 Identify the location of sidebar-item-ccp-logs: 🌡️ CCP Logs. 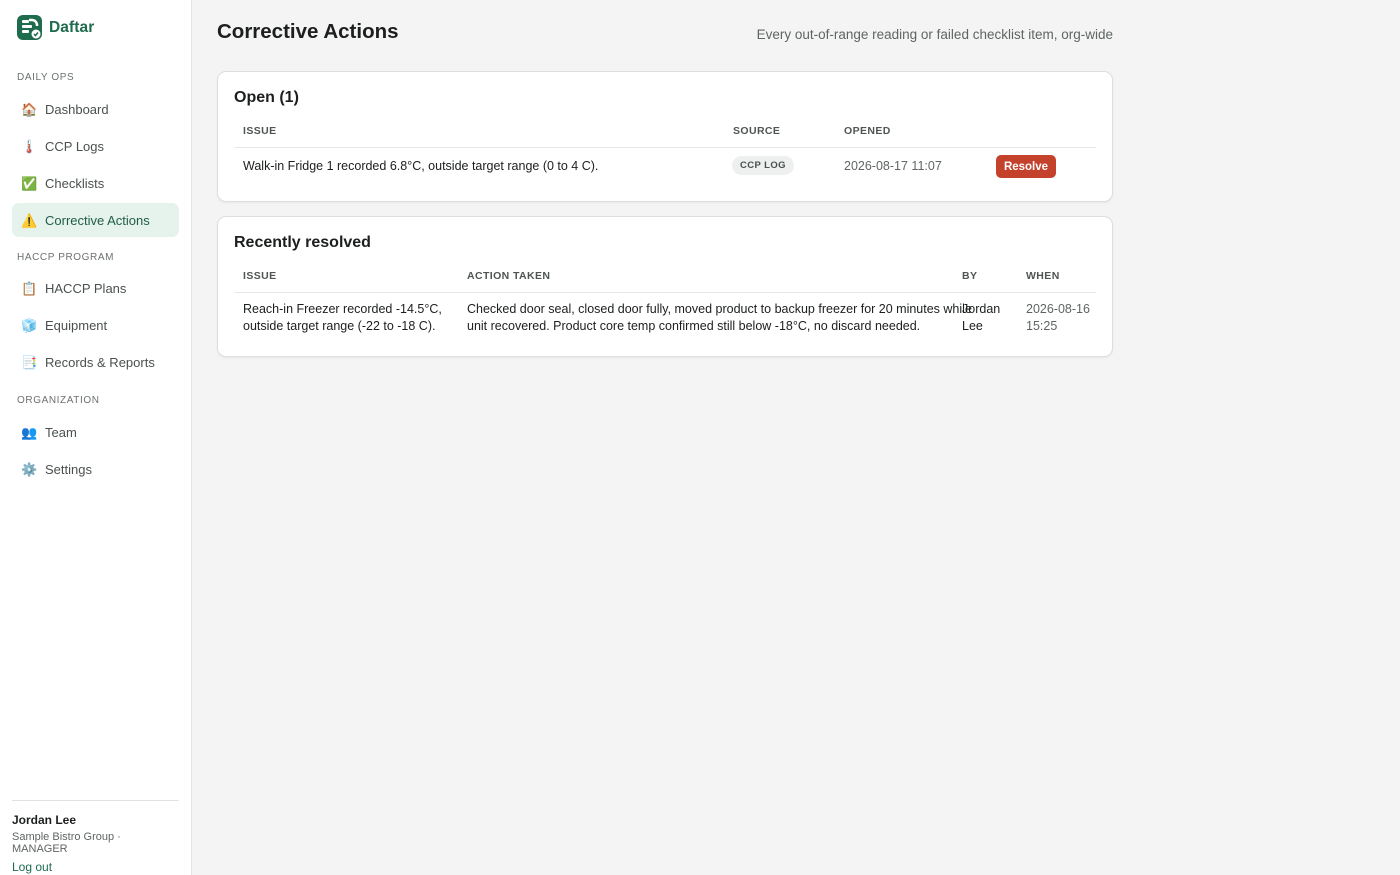
(95, 146).